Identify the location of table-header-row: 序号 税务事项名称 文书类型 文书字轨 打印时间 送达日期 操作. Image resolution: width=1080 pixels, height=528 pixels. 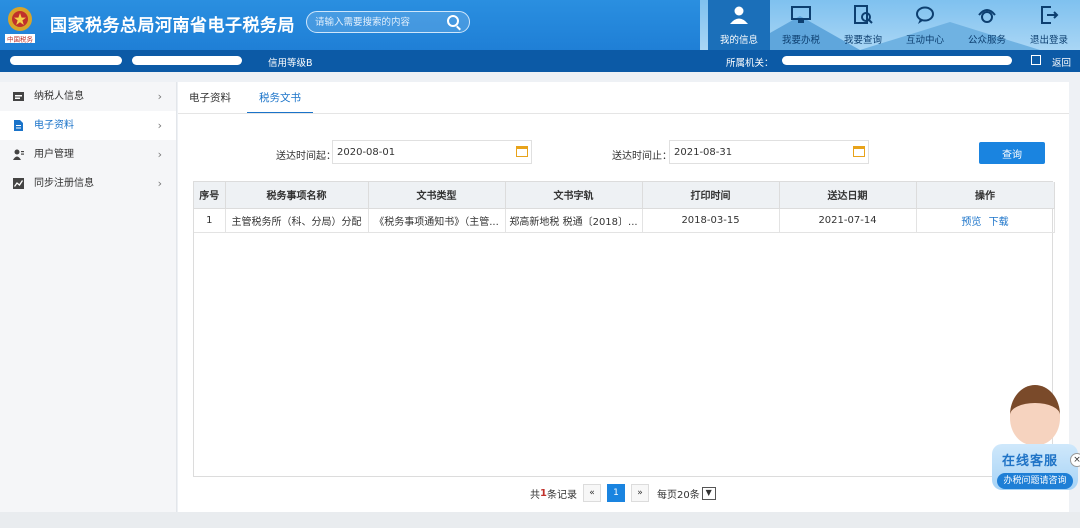
(624, 195).